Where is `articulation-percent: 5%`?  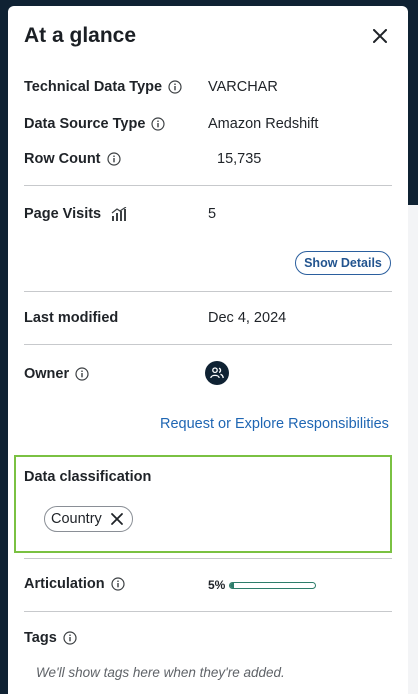
articulation-percent: 5% is located at coordinates (217, 585).